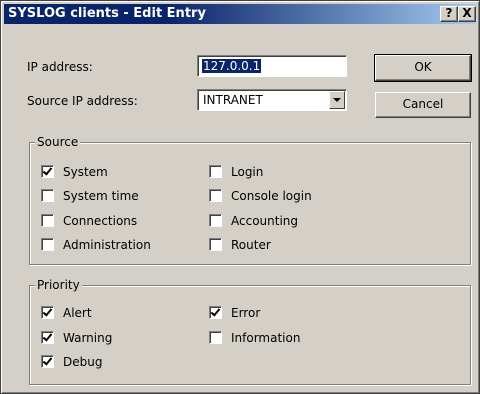 This screenshot has width=480, height=394. I want to click on checkbox-label: Alert, so click(77, 313).